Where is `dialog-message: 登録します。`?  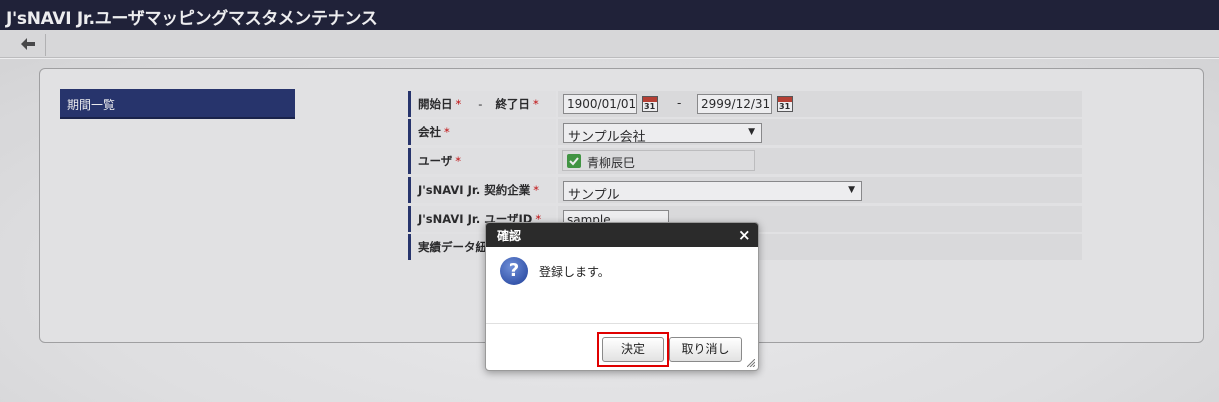 dialog-message: 登録します。 is located at coordinates (574, 272).